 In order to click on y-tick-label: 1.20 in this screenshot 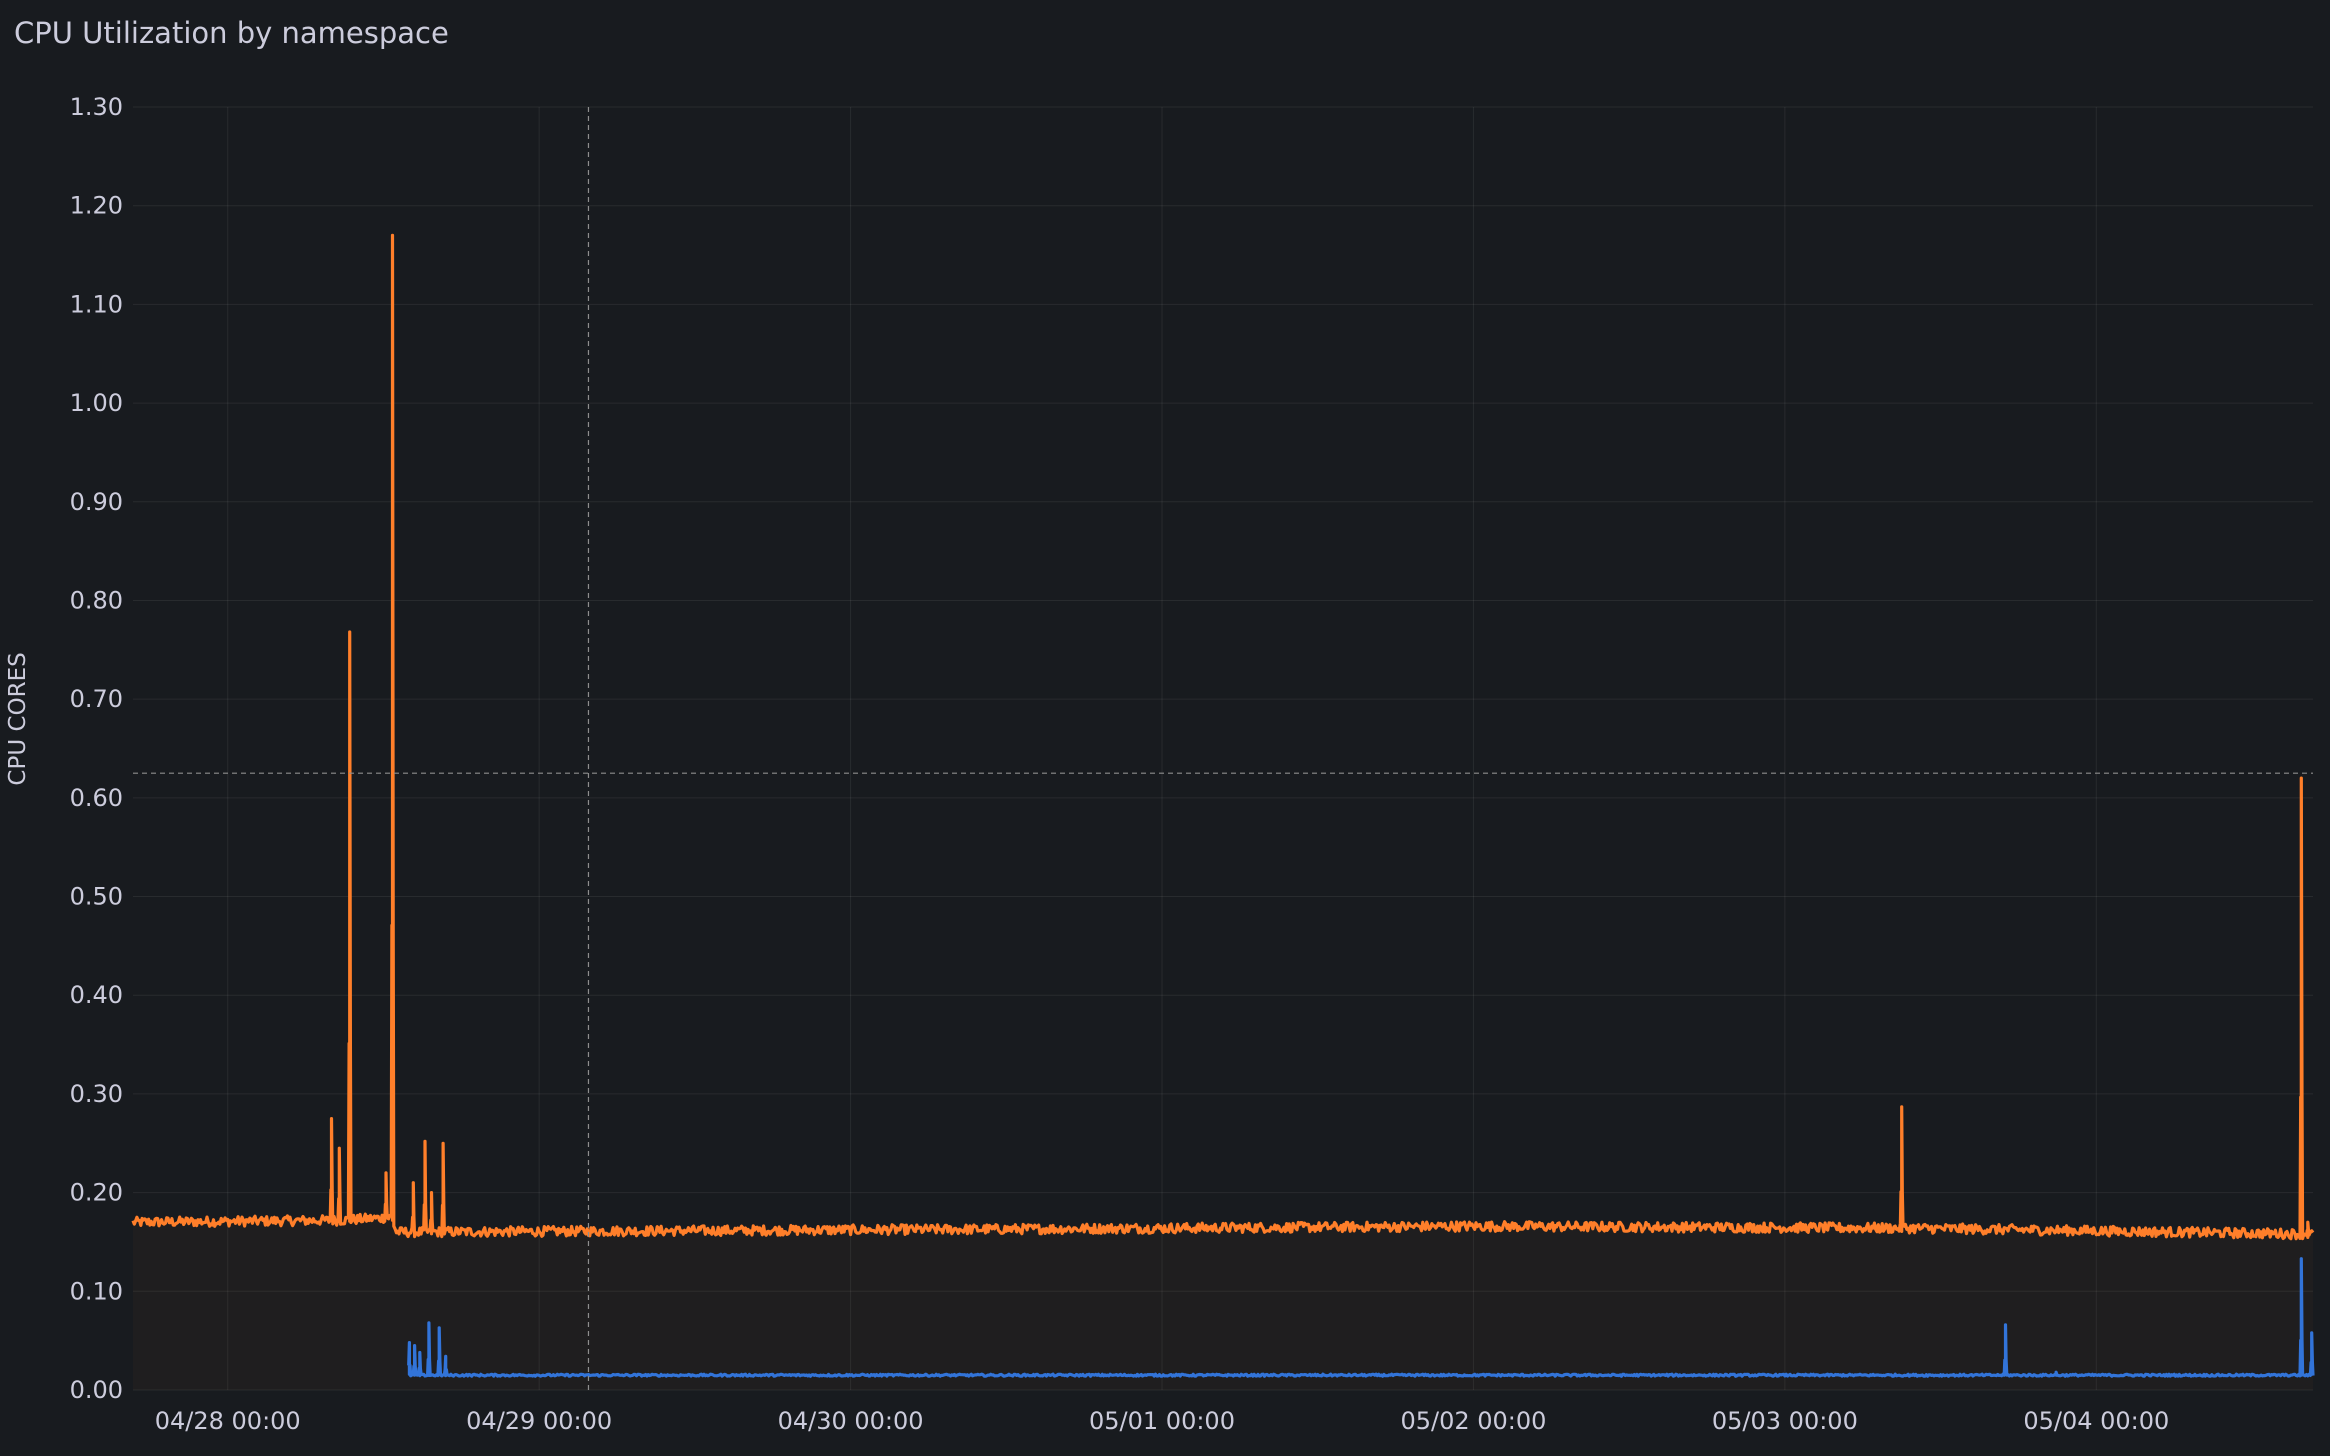, I will do `click(96, 206)`.